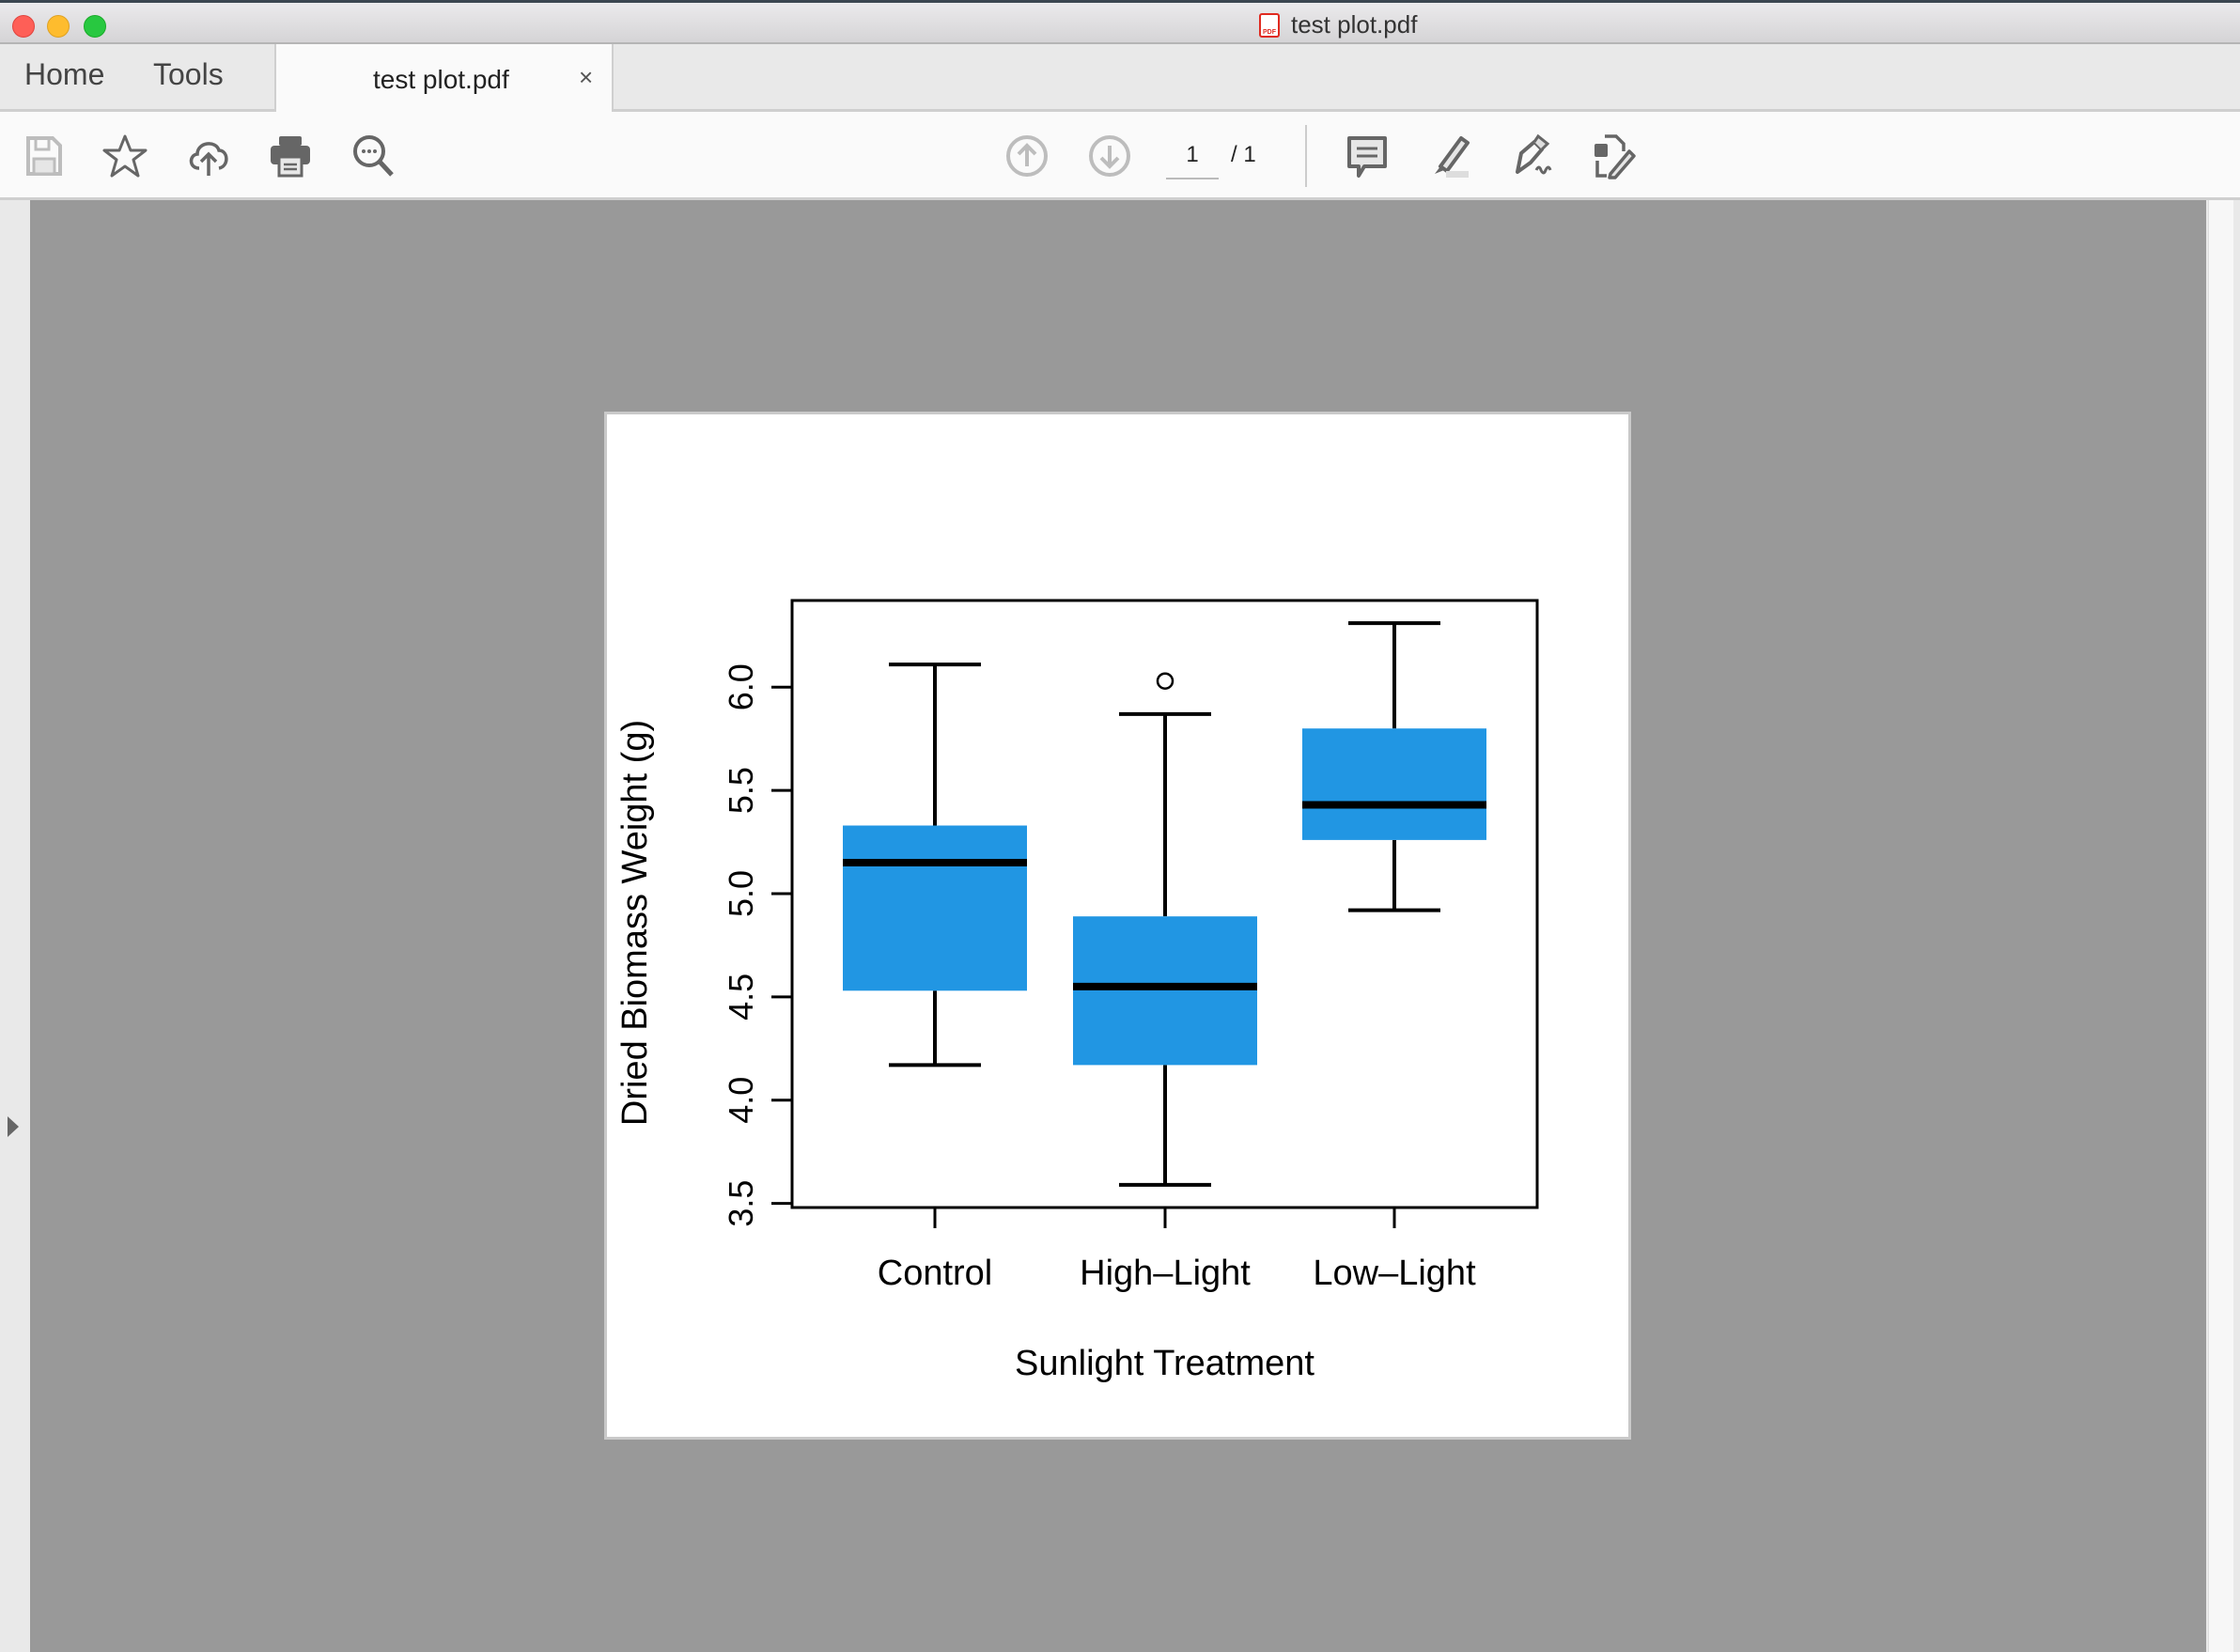  Describe the element at coordinates (188, 74) in the screenshot. I see `tab-tools: Tools` at that location.